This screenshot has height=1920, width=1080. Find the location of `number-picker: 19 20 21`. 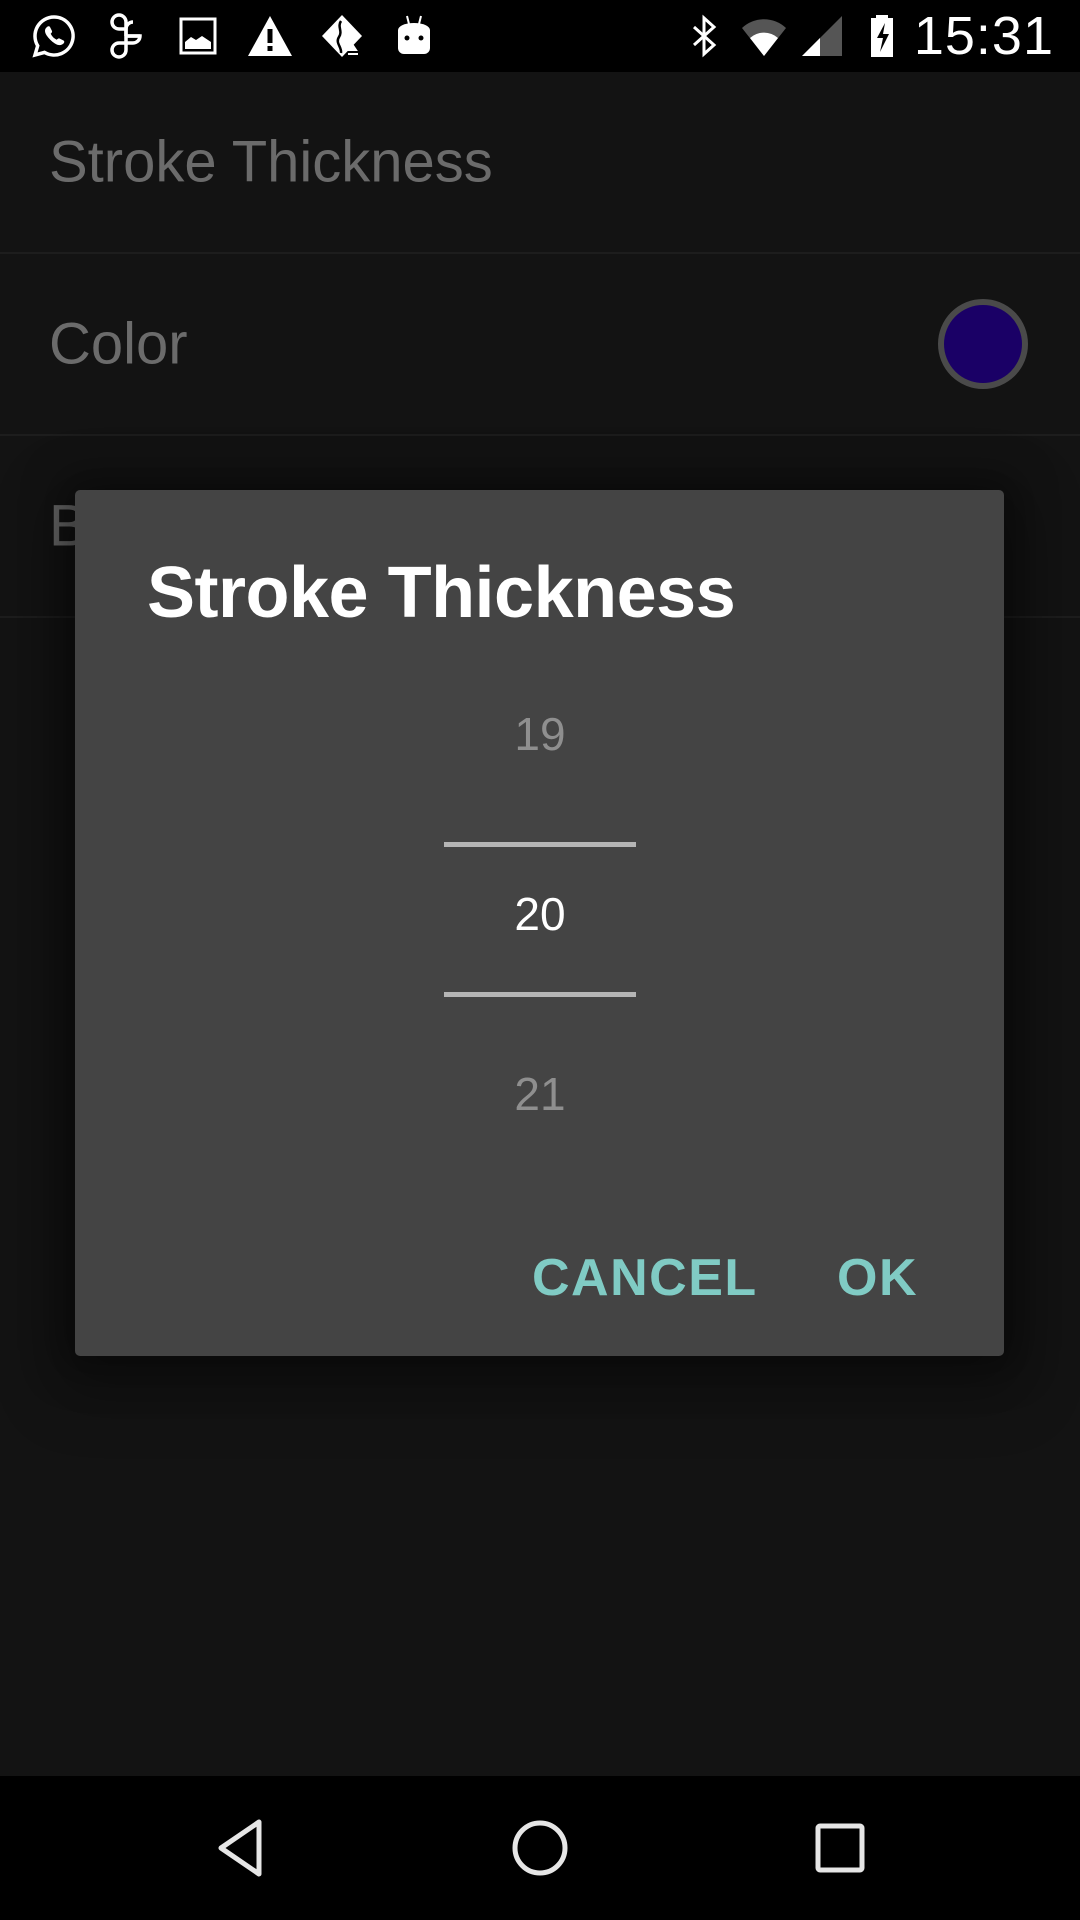

number-picker: 19 20 21 is located at coordinates (540, 910).